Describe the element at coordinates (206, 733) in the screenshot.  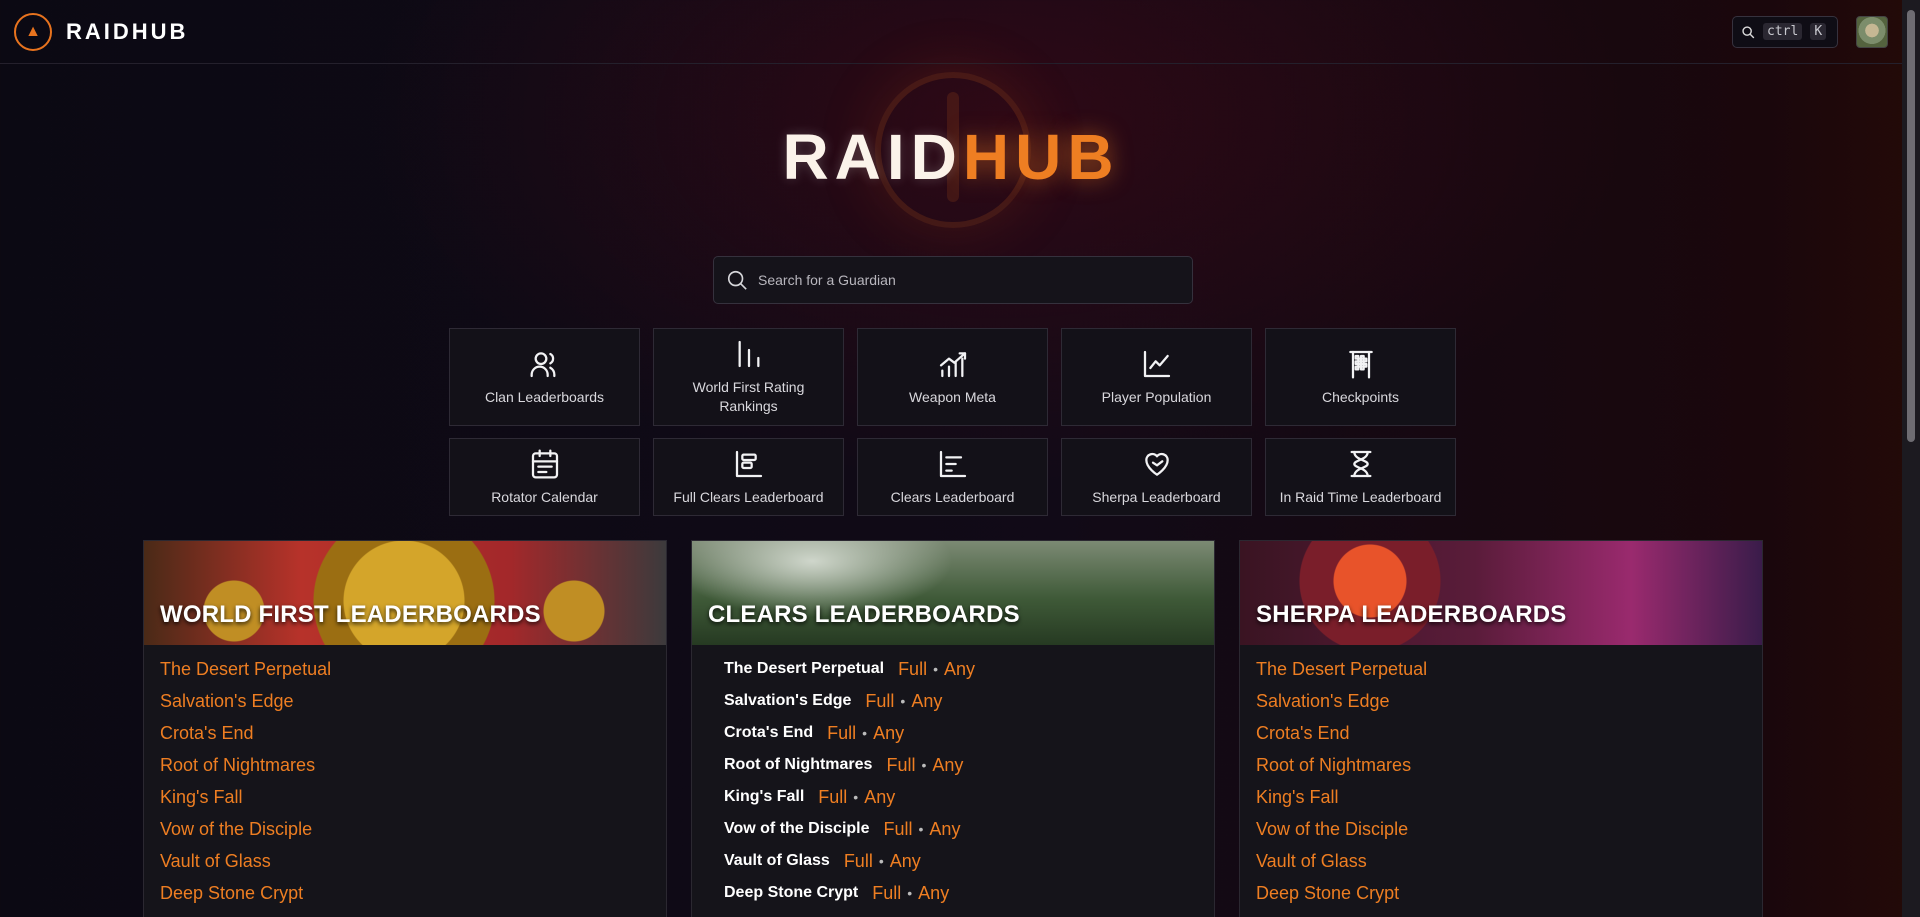
I see `wf-link-crotas-end: Crota's End` at that location.